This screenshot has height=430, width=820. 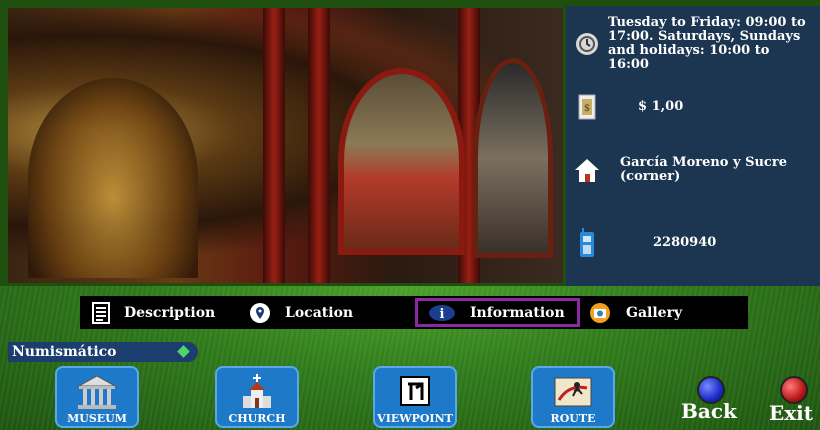 What do you see at coordinates (97, 418) in the screenshot?
I see `museum-label: MUSEUM` at bounding box center [97, 418].